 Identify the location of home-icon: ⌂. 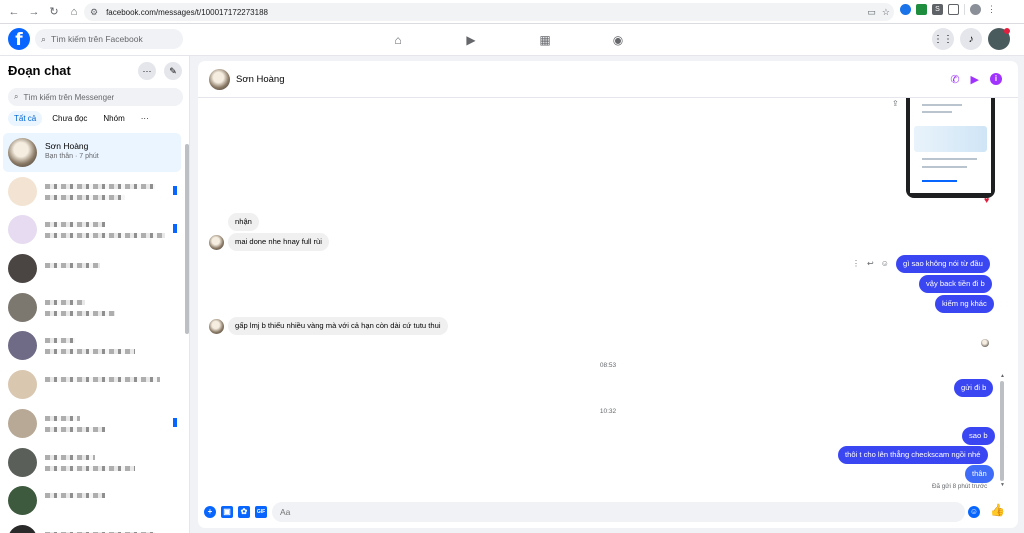
(74, 12).